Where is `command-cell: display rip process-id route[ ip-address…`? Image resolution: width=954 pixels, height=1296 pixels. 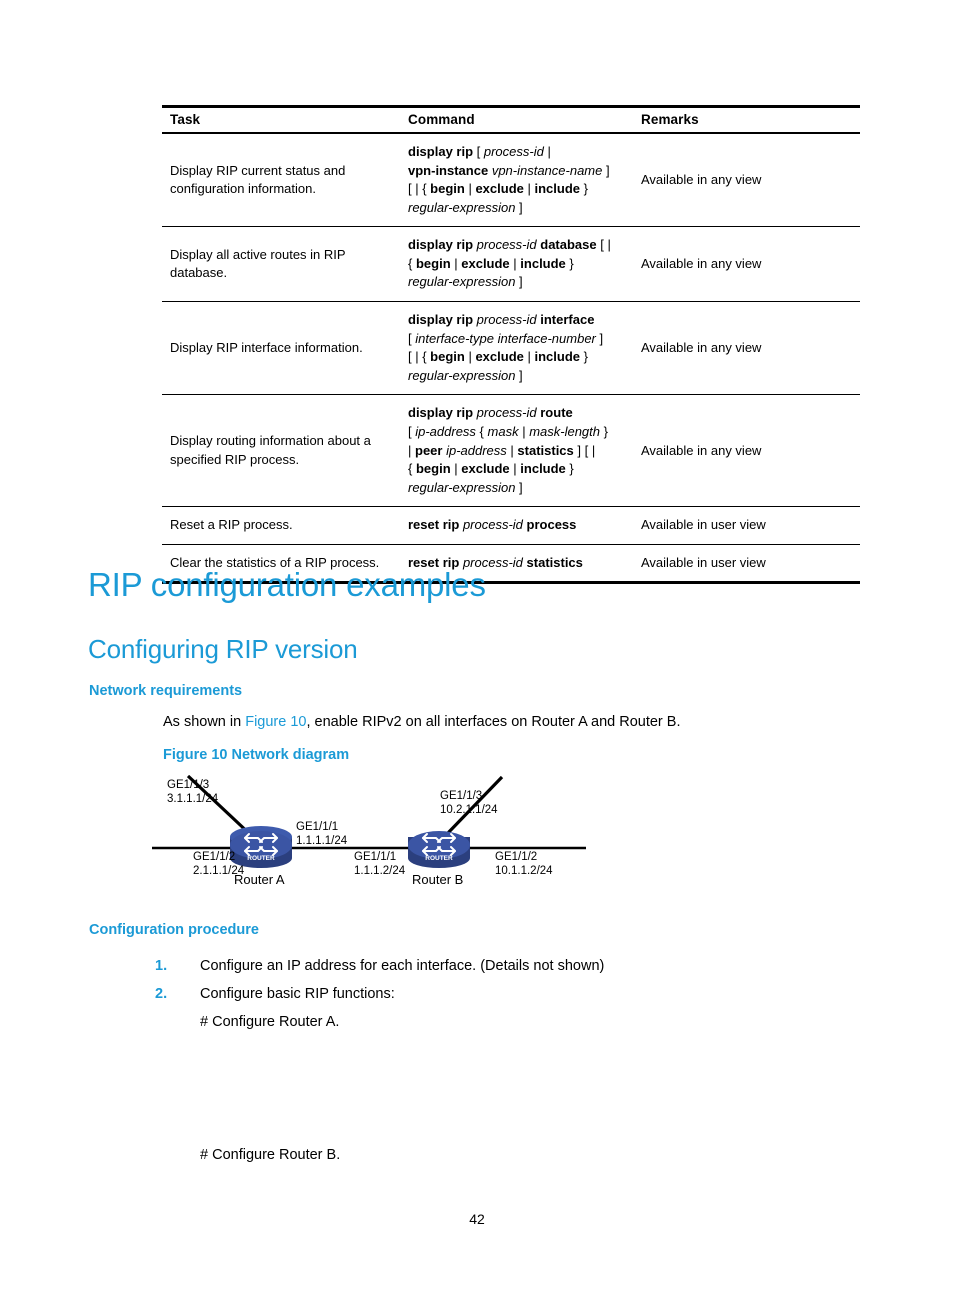
command-cell: display rip process-id route[ ip-address… is located at coordinates (516, 451).